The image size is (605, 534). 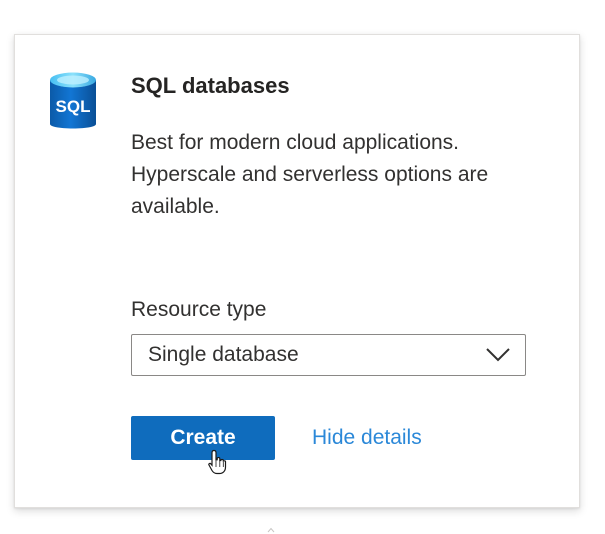 I want to click on sql-database-icon: SQL, so click(x=73, y=100).